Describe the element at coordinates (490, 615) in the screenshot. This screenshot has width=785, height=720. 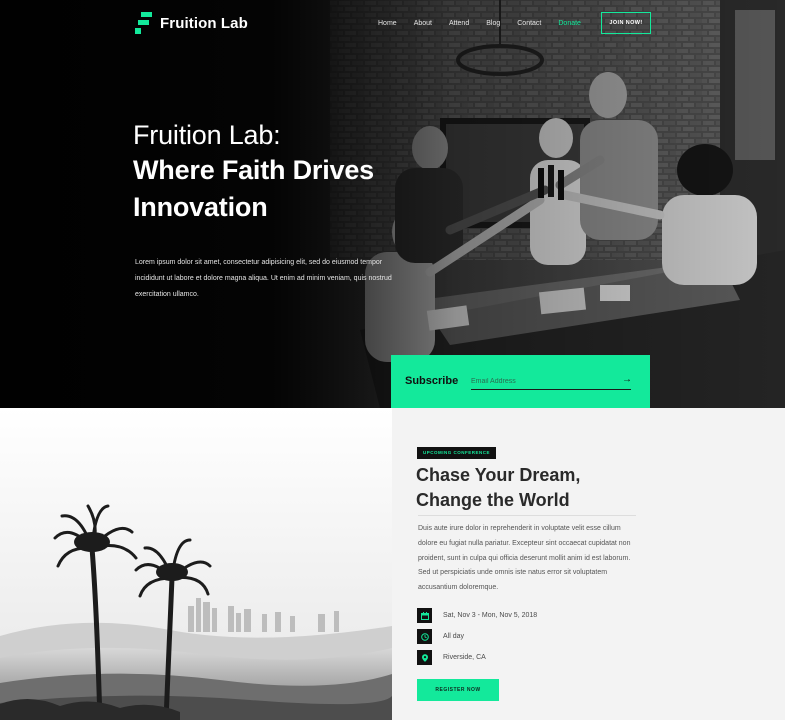
I see `event-date: Sat, Nov 3 - Mon, Nov 5, 2018` at that location.